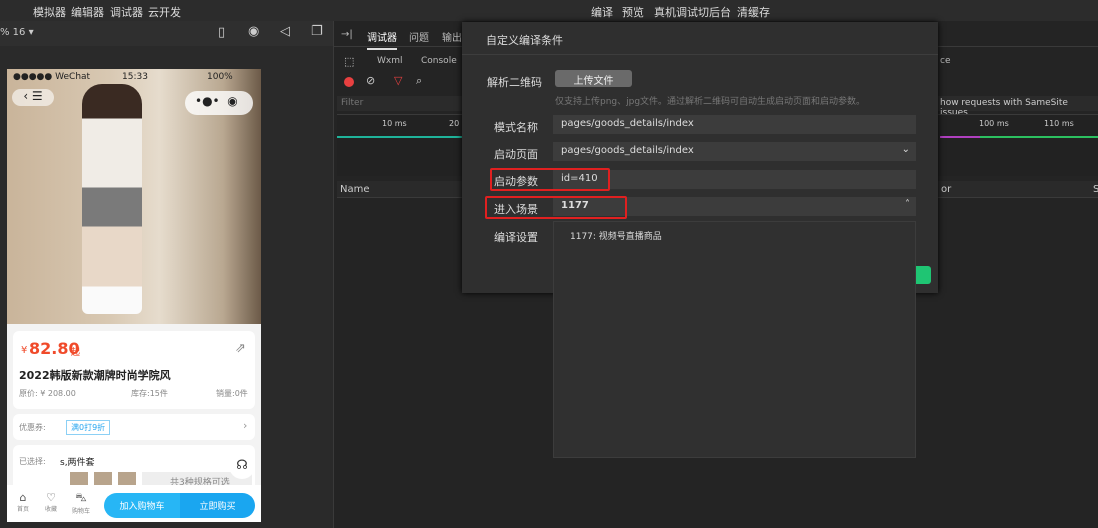  What do you see at coordinates (355, 189) in the screenshot?
I see `column-name: Name` at bounding box center [355, 189].